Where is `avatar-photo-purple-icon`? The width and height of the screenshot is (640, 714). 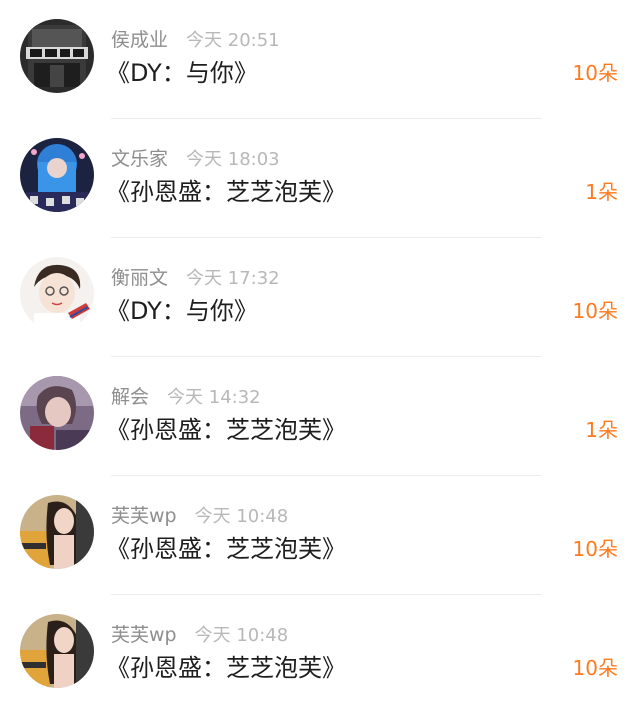
avatar-photo-purple-icon is located at coordinates (57, 413).